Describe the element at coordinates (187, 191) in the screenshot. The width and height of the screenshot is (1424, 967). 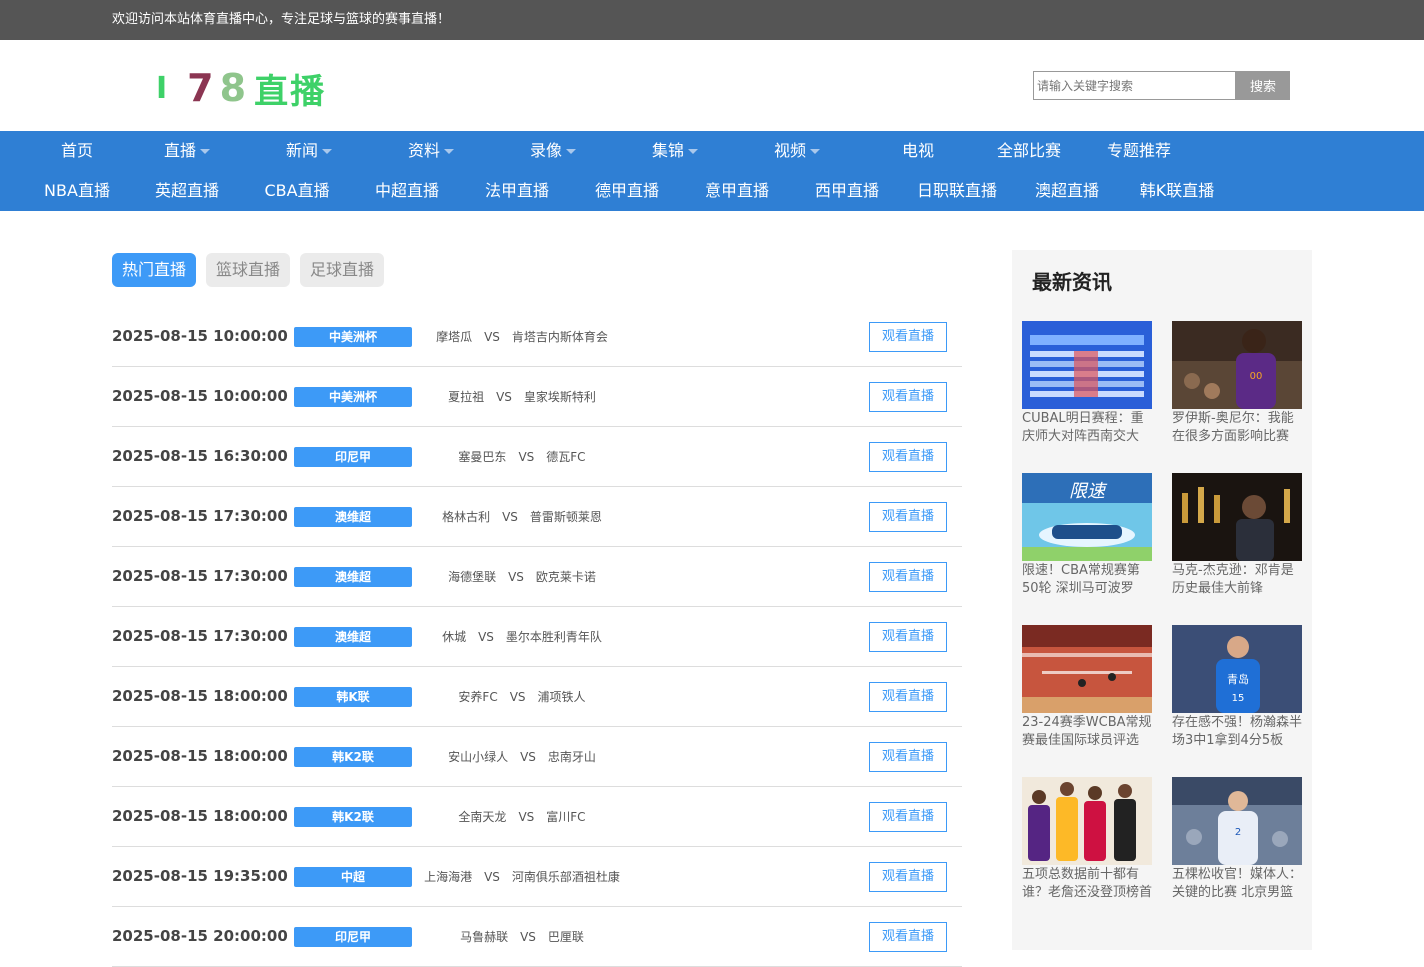
I see `league-nav-item-1: 英超直播` at that location.